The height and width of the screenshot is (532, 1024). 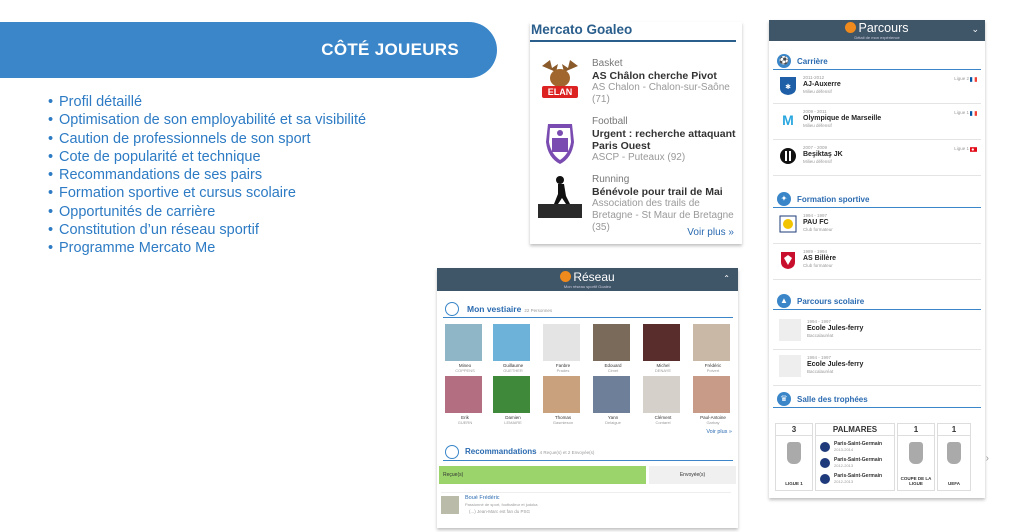 I want to click on section-trophees: ♛ Salle des trophées, so click(x=877, y=400).